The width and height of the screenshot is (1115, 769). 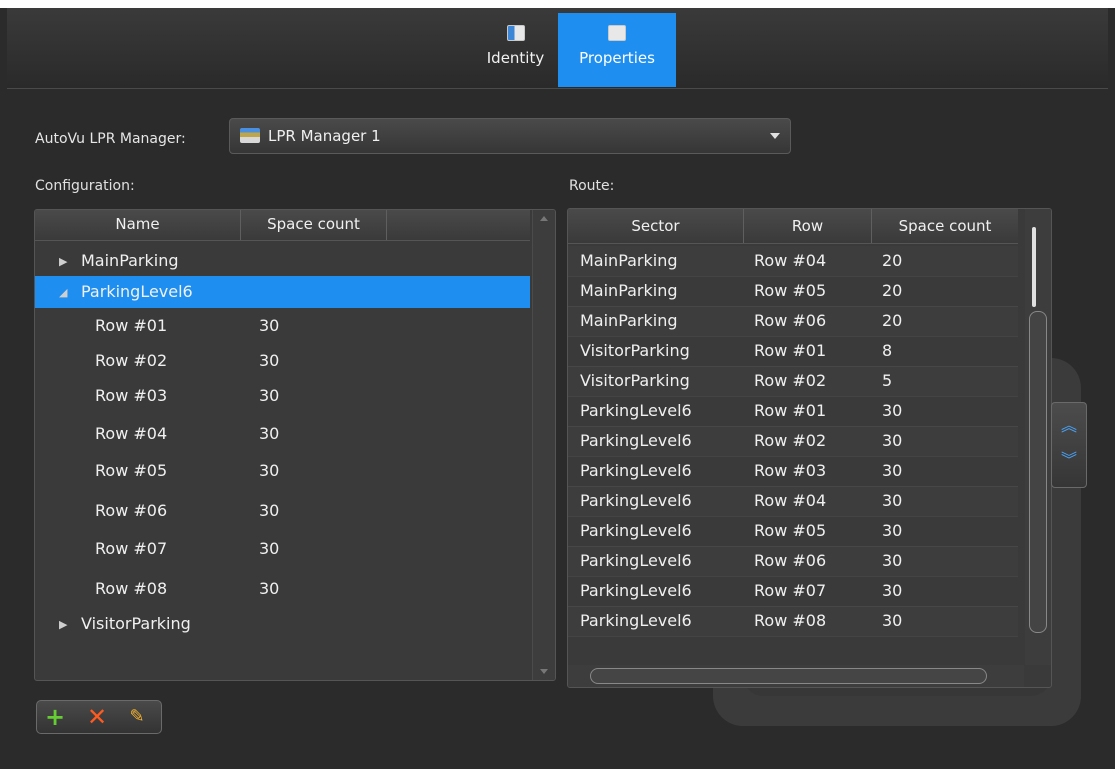 I want to click on tree-item-name: Row #03, so click(x=131, y=395).